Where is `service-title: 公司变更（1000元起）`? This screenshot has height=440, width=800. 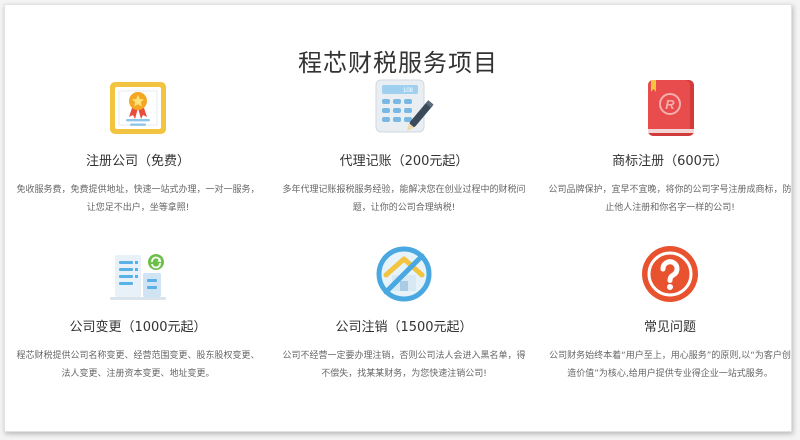 service-title: 公司变更（1000元起） is located at coordinates (138, 327).